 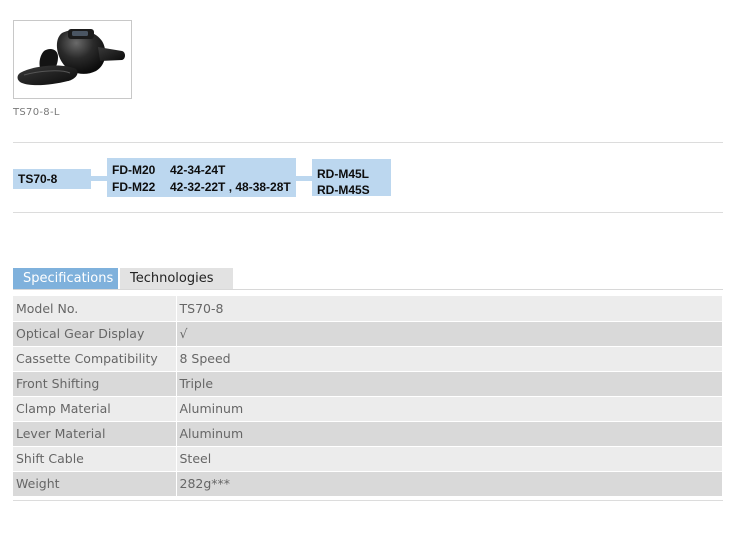 What do you see at coordinates (368, 142) in the screenshot?
I see `divider-top` at bounding box center [368, 142].